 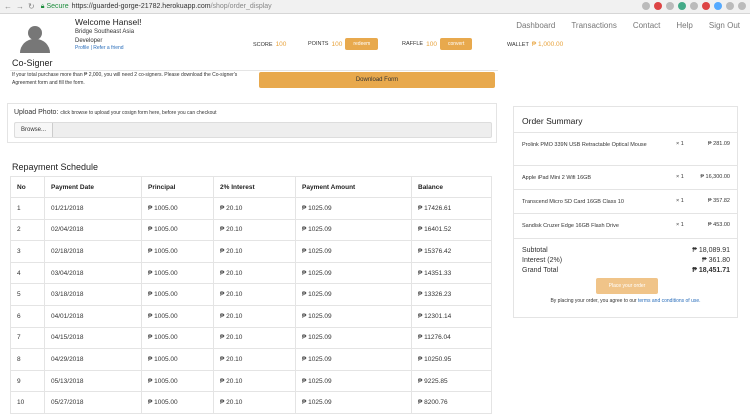 I want to click on table-cell: 3, so click(x=27, y=251).